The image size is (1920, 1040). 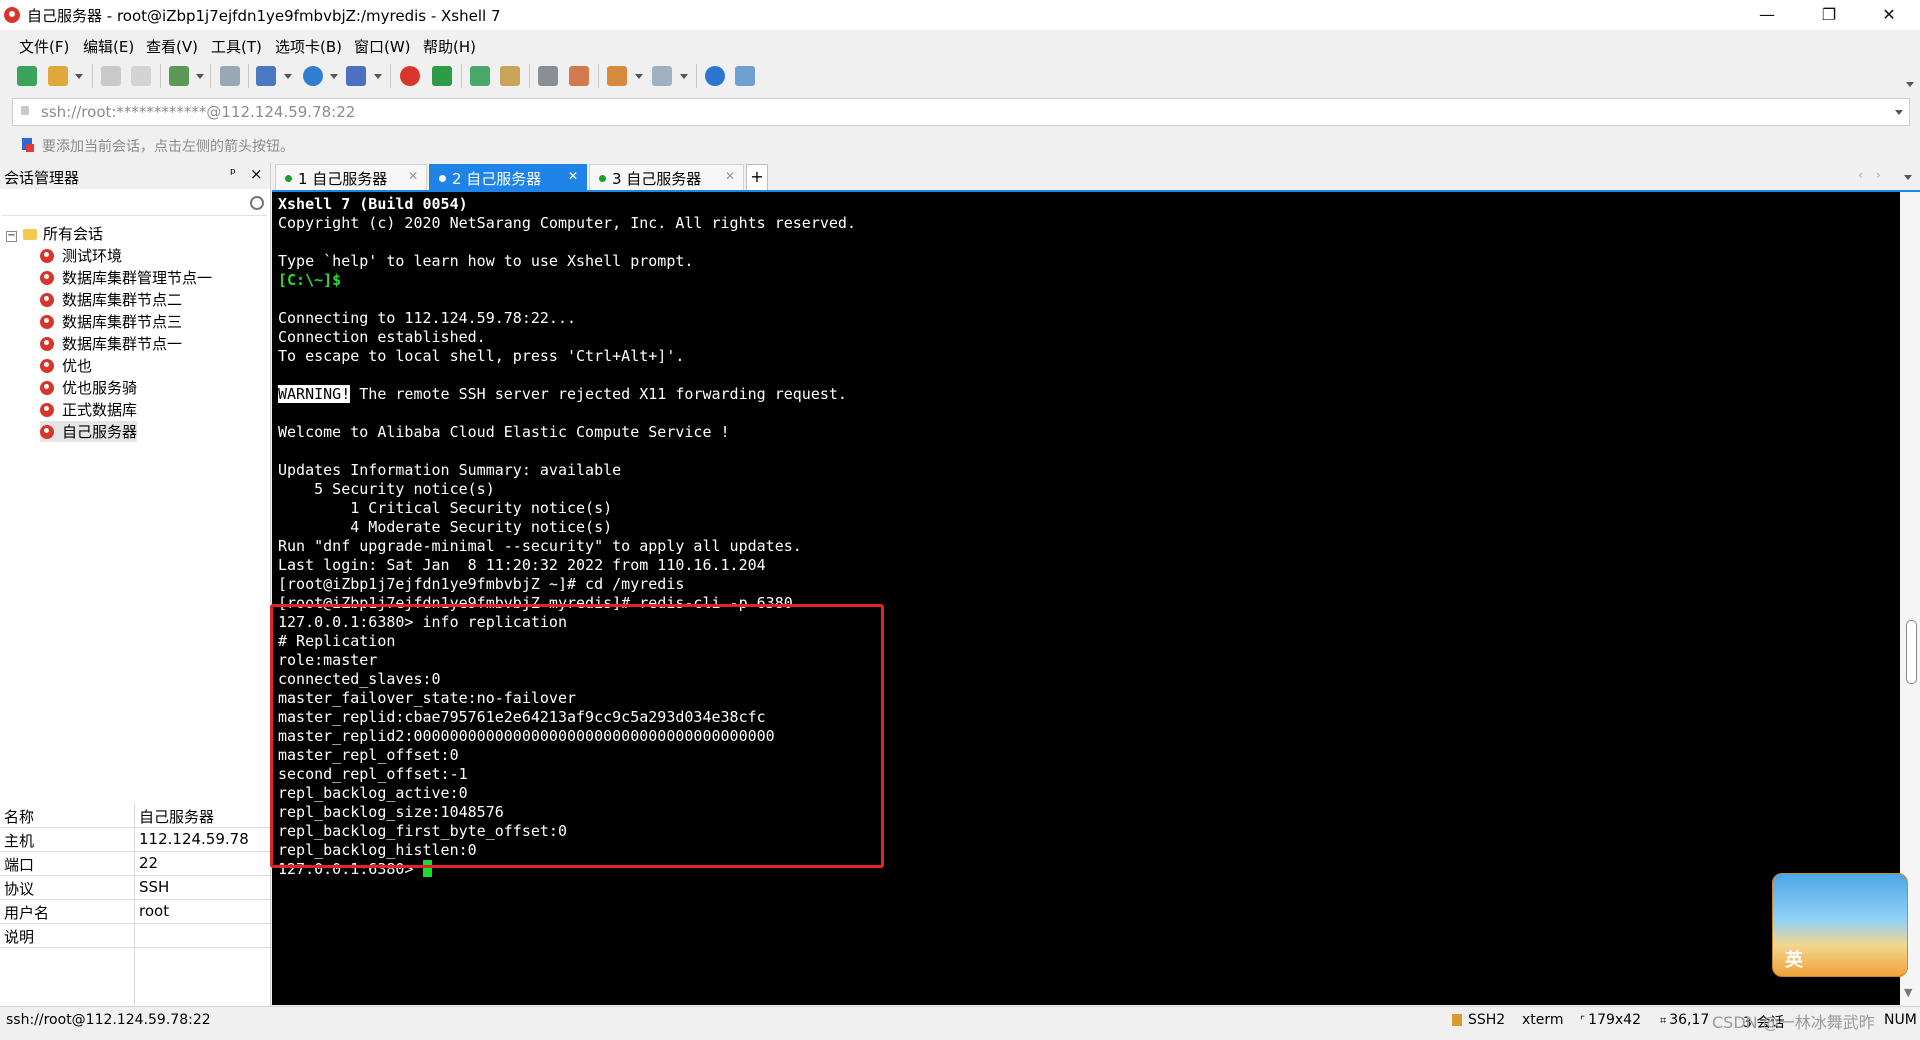 I want to click on tree-item-session-selected: 自己服务器, so click(x=89, y=431).